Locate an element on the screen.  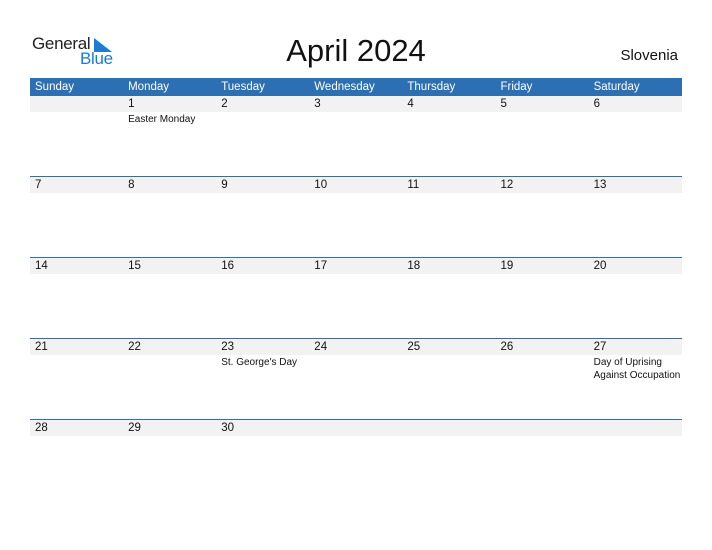
day-number: 29 is located at coordinates (134, 428).